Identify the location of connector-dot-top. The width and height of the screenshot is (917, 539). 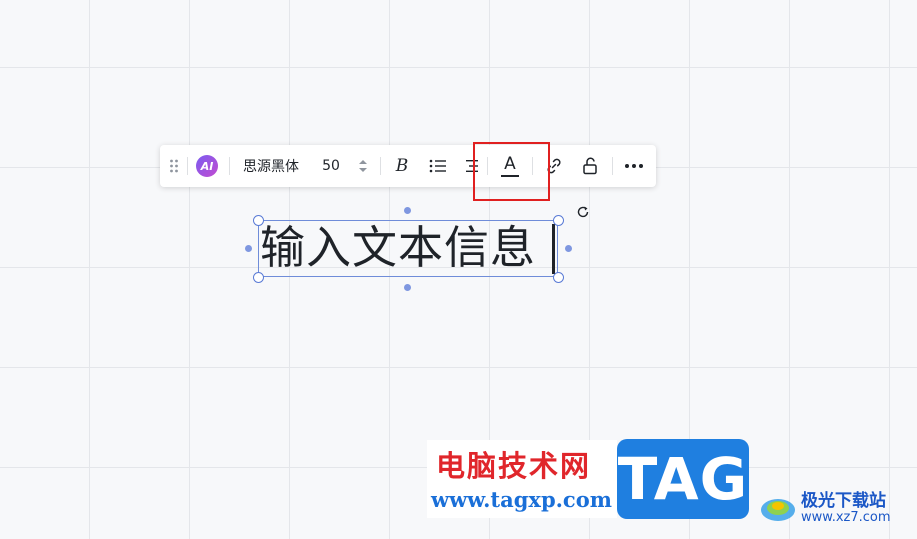
(407, 210).